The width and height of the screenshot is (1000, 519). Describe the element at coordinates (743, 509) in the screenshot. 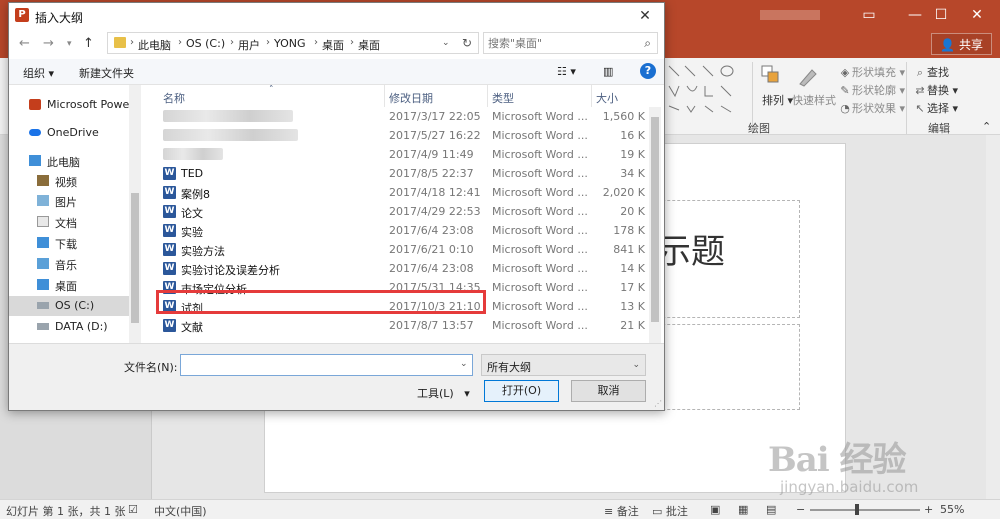

I see `slide-sorter-icon: ▦` at that location.